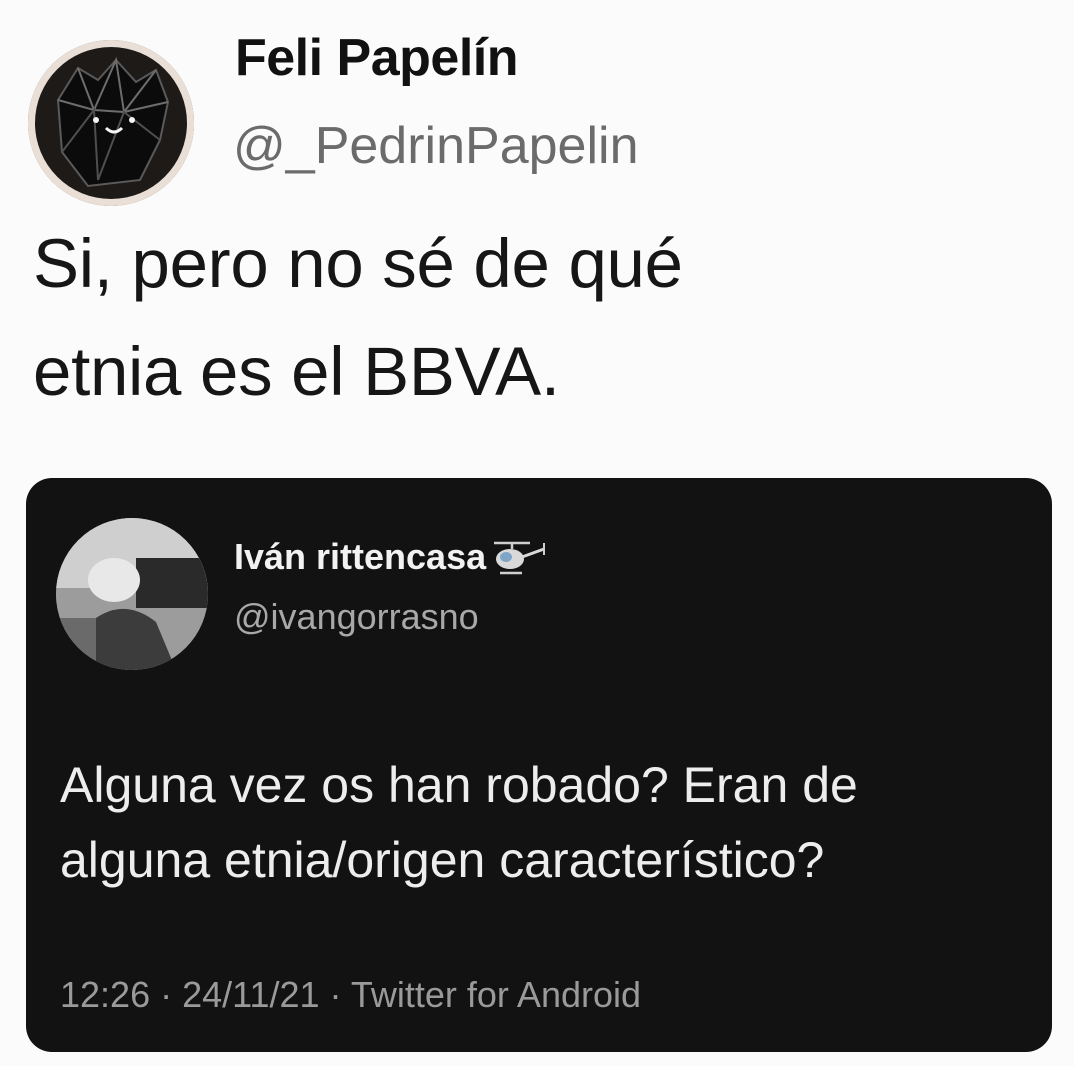 This screenshot has width=1074, height=1066. I want to click on outer-handle: @_PedrinPapelin, so click(436, 146).